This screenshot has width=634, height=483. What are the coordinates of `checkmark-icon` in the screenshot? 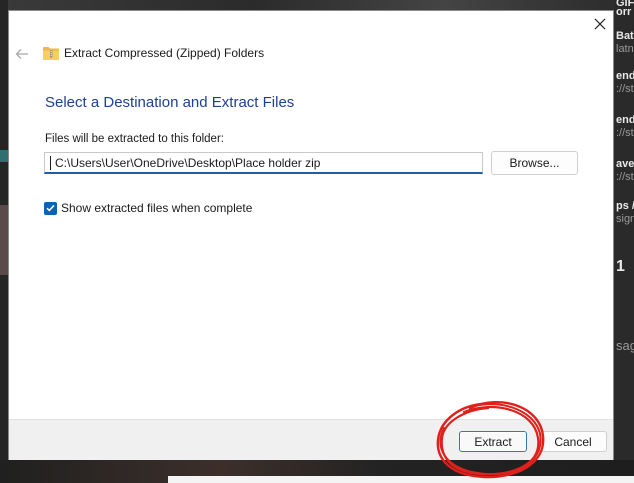 It's located at (50, 208).